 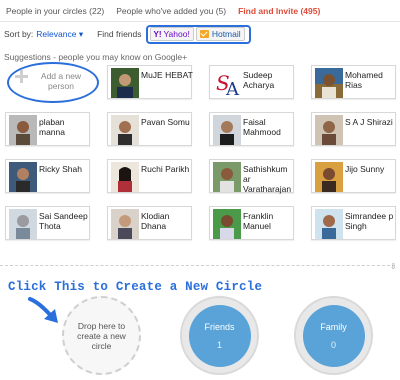 What do you see at coordinates (369, 122) in the screenshot?
I see `person-name: S A J Shirazi` at bounding box center [369, 122].